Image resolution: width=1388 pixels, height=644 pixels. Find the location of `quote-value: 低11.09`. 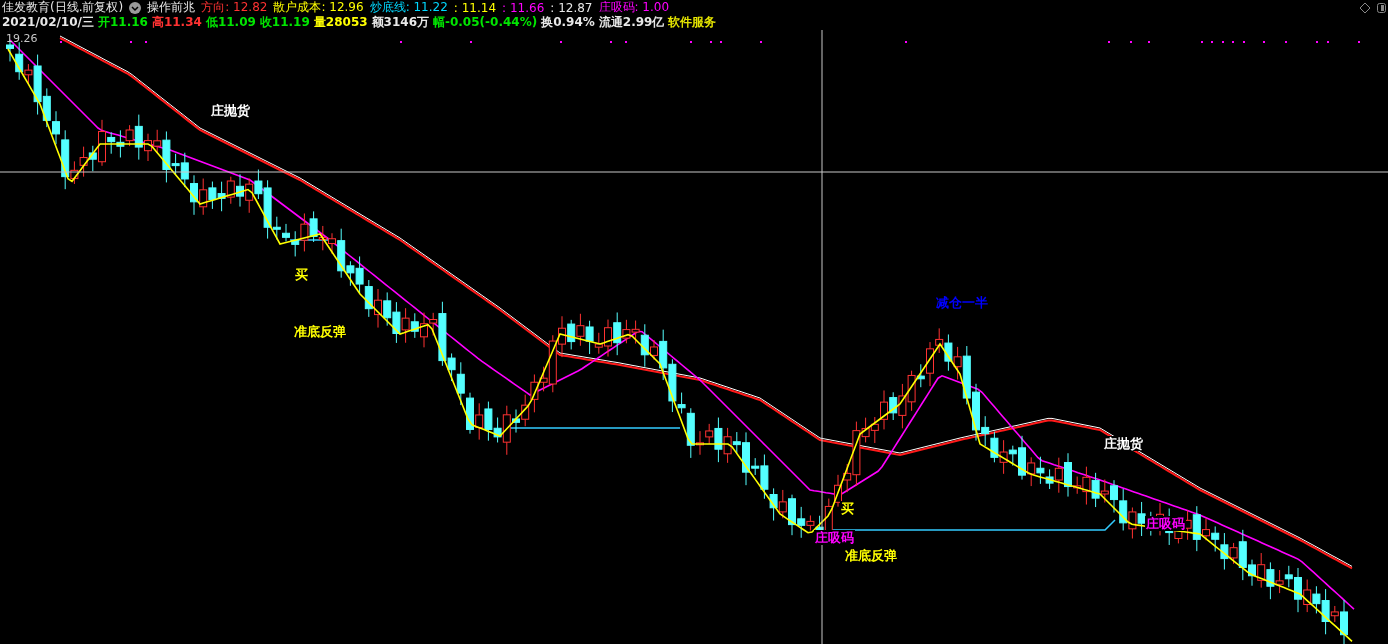

quote-value: 低11.09 is located at coordinates (230, 22).